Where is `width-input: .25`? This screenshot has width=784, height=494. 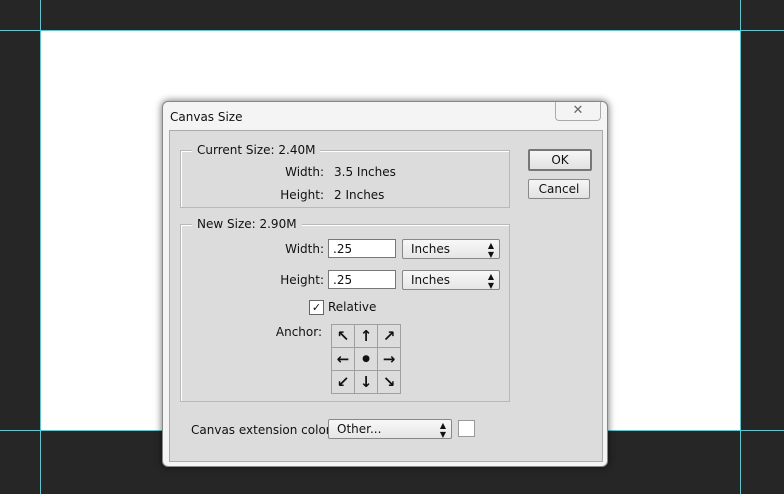
width-input: .25 is located at coordinates (362, 248).